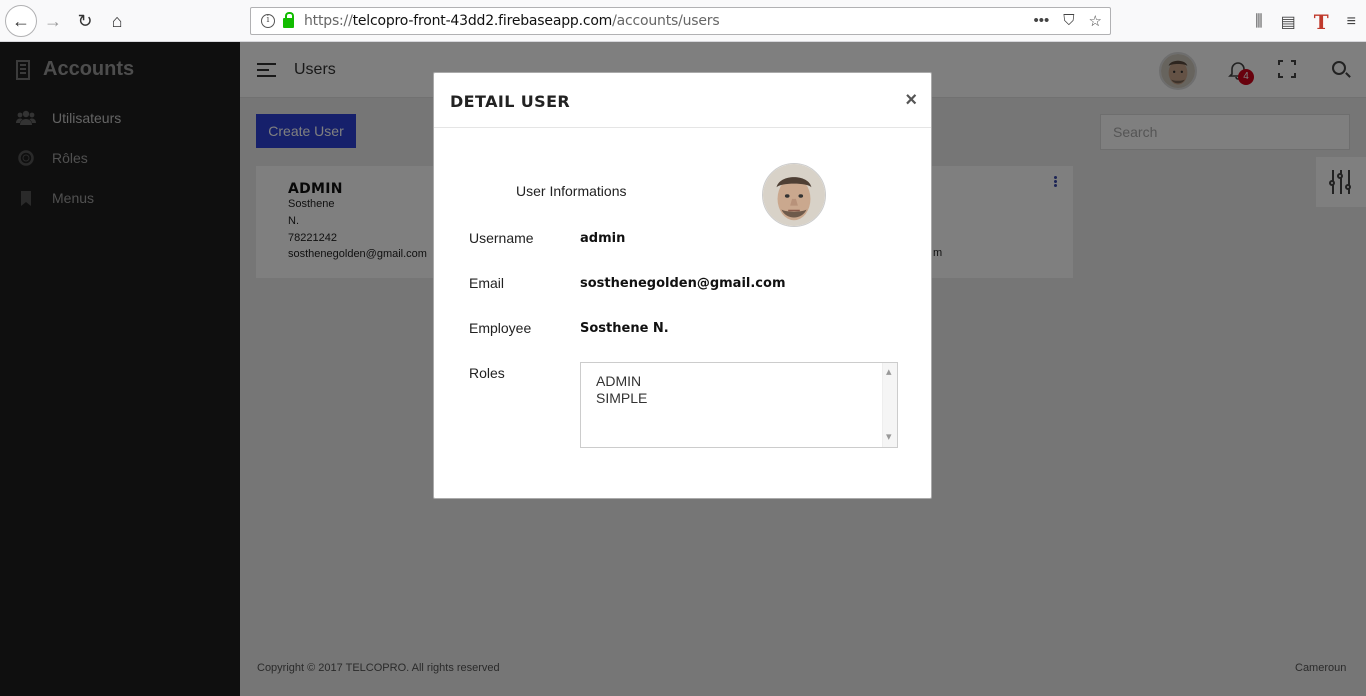  Describe the element at coordinates (1351, 22) in the screenshot. I see `menu-icon: ≡` at that location.